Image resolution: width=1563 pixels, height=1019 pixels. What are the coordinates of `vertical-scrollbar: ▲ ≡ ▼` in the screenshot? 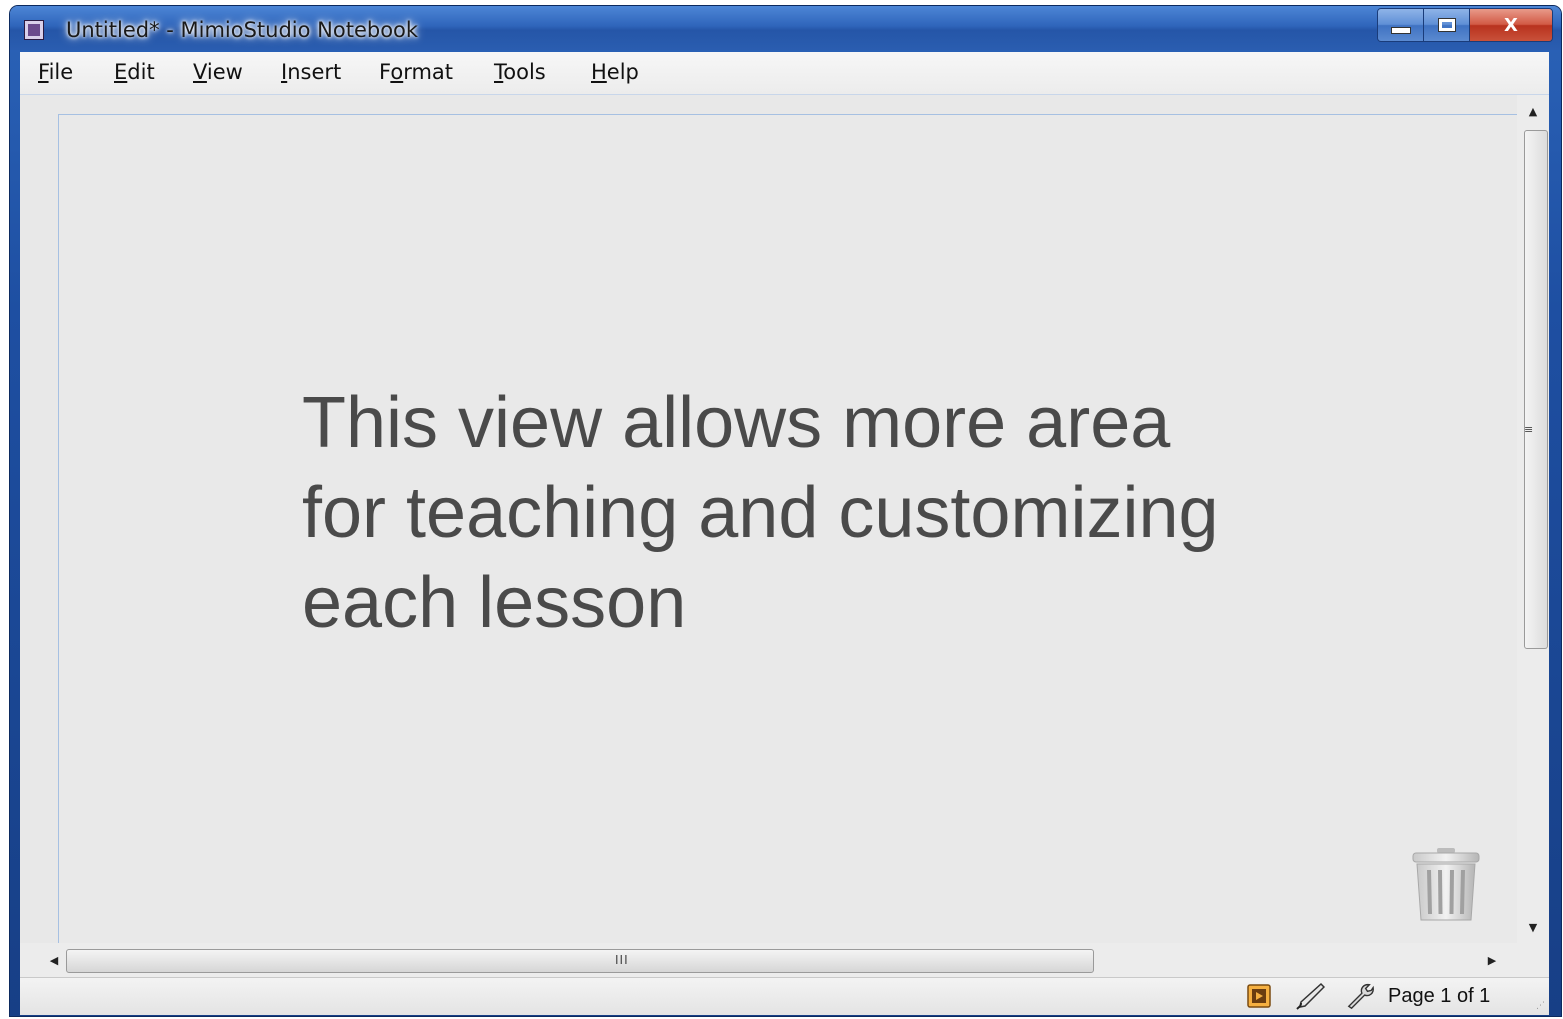 It's located at (1533, 519).